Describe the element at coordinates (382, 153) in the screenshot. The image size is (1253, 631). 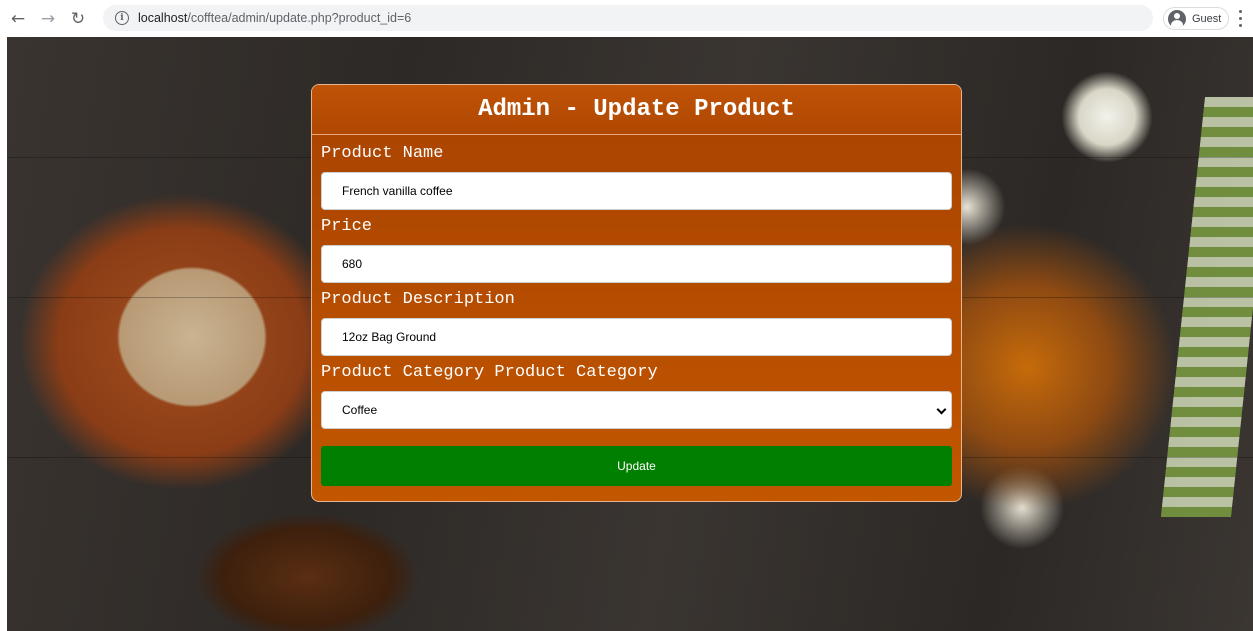
I see `product-name-label: Product Name` at that location.